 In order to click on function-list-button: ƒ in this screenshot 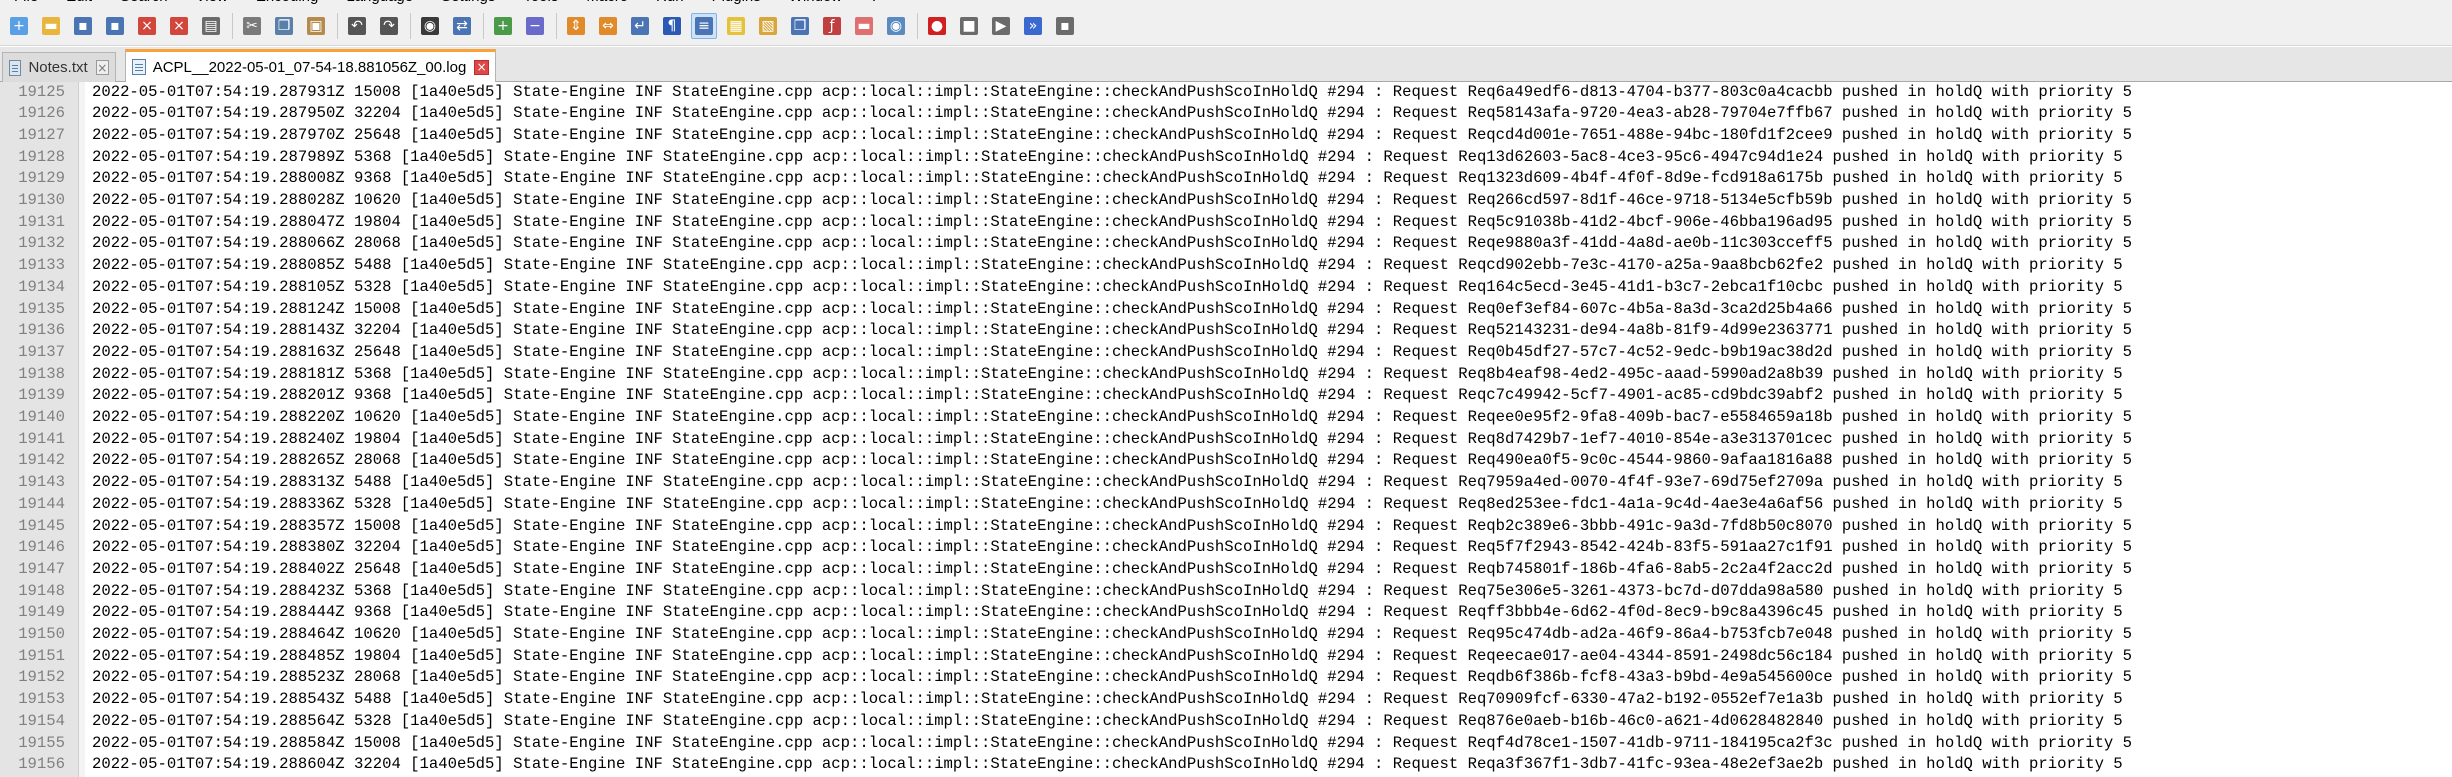, I will do `click(832, 26)`.